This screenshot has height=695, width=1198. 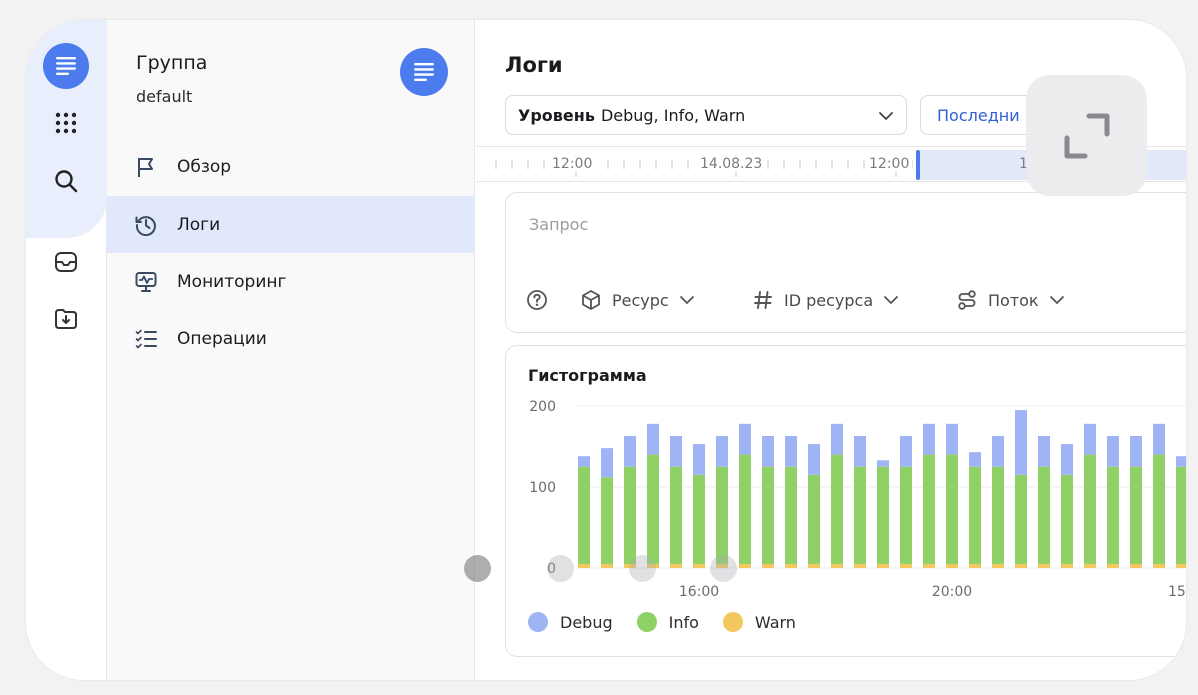 What do you see at coordinates (637, 300) in the screenshot?
I see `filter-resource: Ресурс` at bounding box center [637, 300].